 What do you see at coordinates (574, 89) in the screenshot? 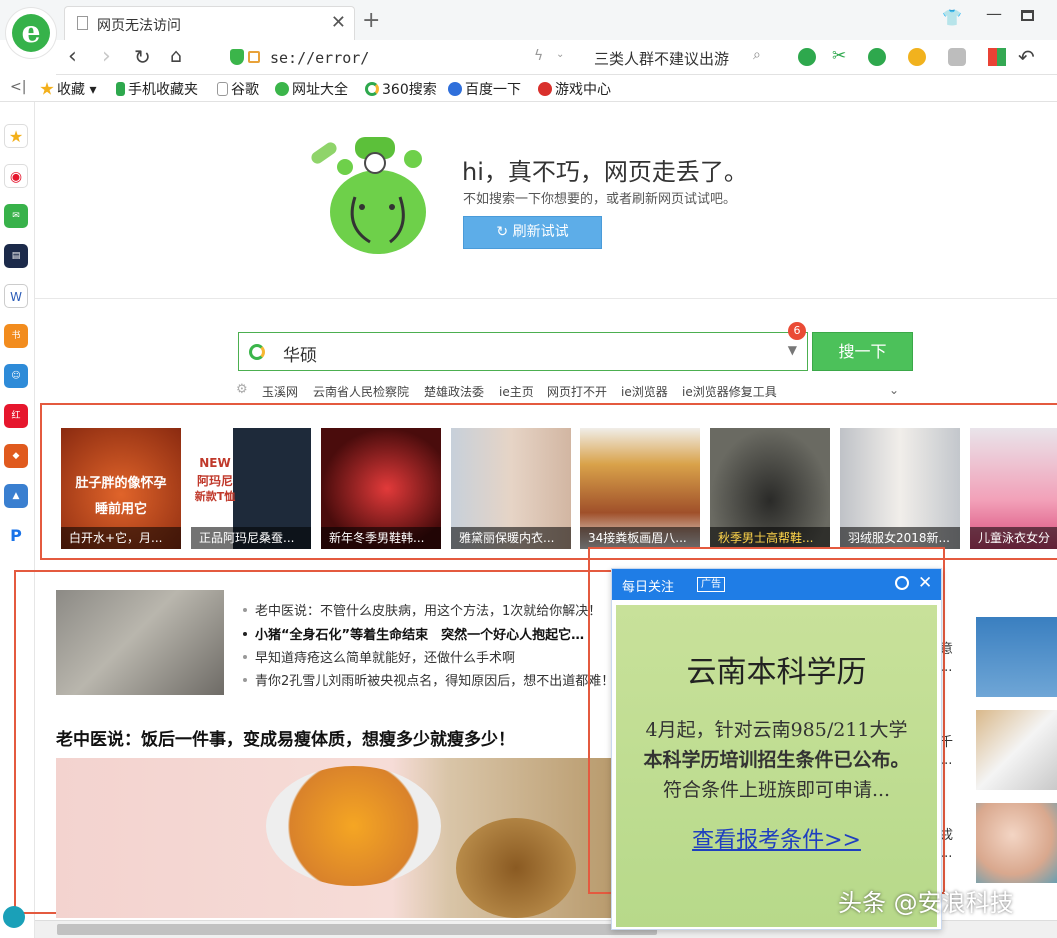
I see `bookmark-game-center: 游戏中心` at bounding box center [574, 89].